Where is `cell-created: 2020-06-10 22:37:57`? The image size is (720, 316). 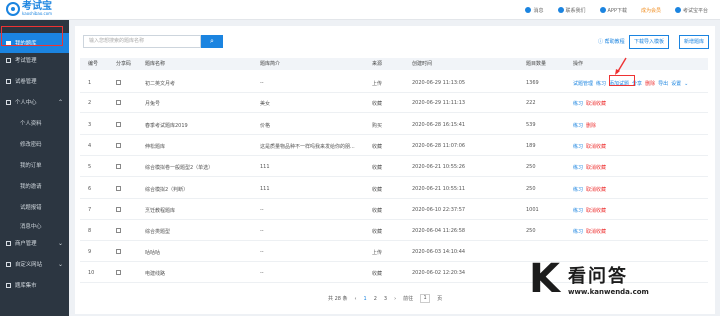 cell-created: 2020-06-10 22:37:57 is located at coordinates (439, 210).